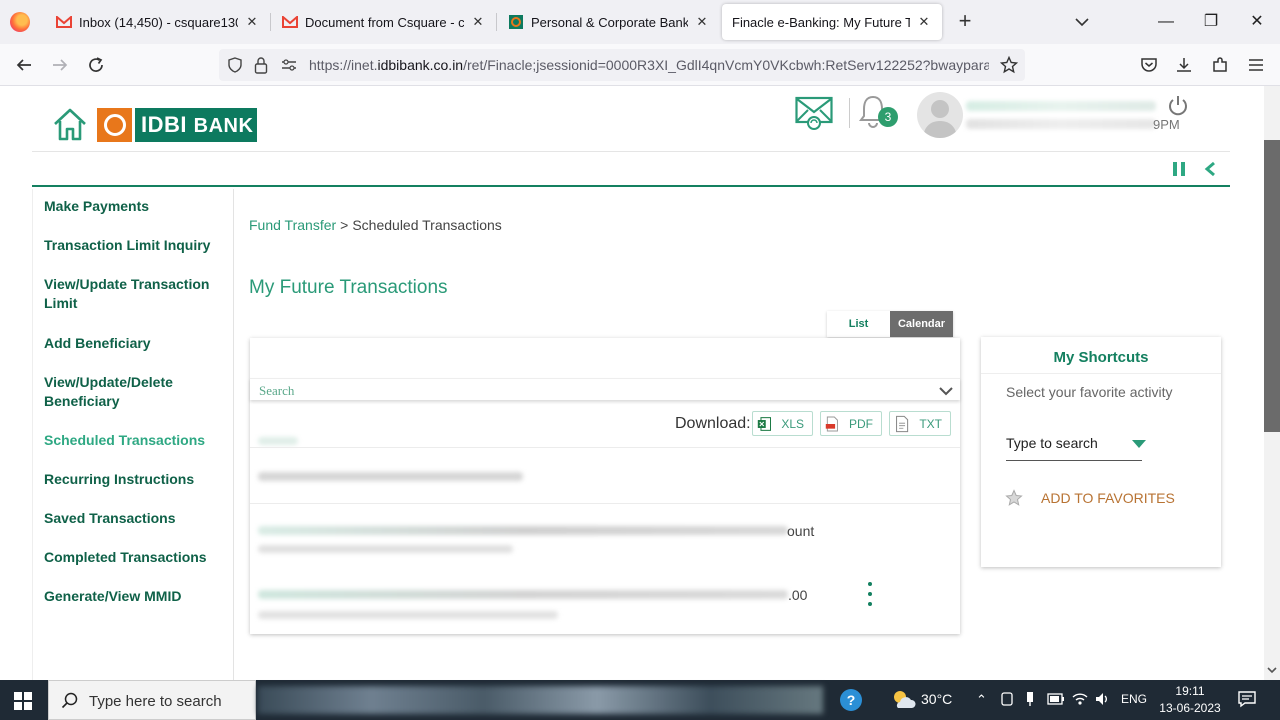 The image size is (1280, 720). What do you see at coordinates (1179, 169) in the screenshot?
I see `pause-icon` at bounding box center [1179, 169].